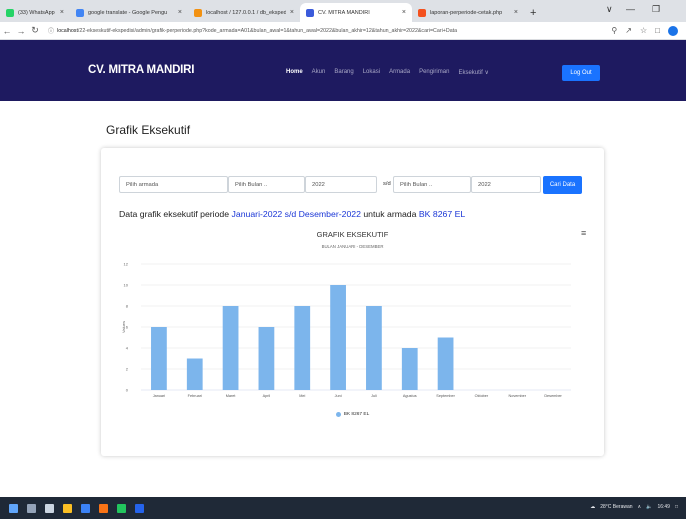 The image size is (686, 519). Describe the element at coordinates (468, 12) in the screenshot. I see `browser-tab: laporan-perperiode-cetak.php ×` at that location.